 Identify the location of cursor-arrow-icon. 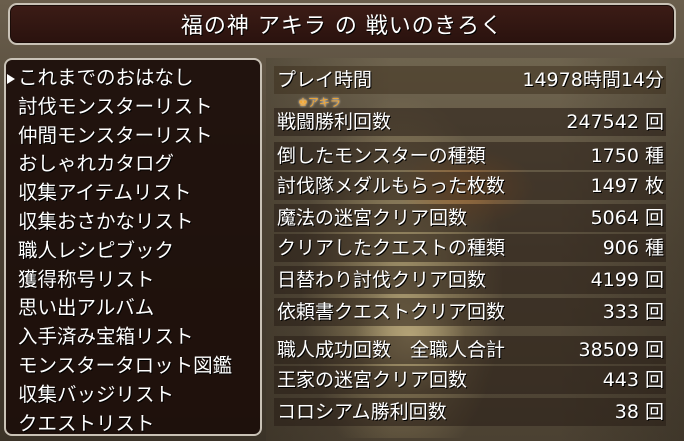
(11, 79).